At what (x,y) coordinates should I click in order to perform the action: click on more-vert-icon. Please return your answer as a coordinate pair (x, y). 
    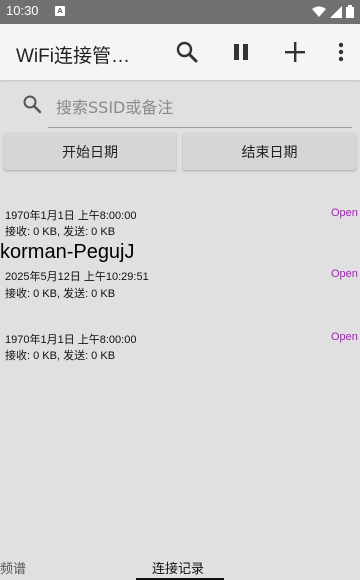
    Looking at the image, I should click on (341, 52).